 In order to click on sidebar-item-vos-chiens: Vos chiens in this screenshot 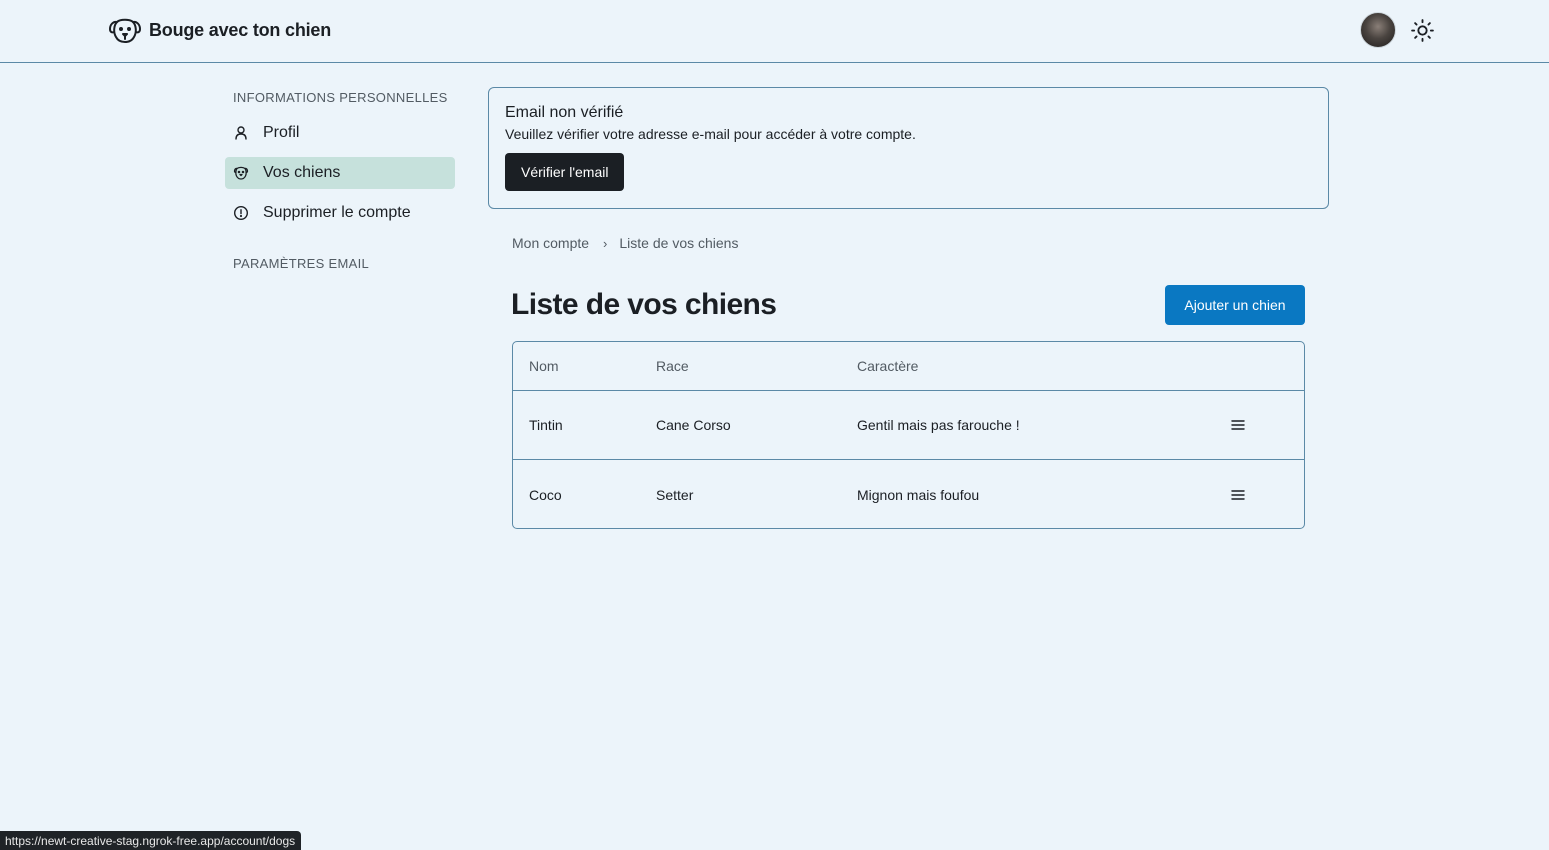, I will do `click(340, 173)`.